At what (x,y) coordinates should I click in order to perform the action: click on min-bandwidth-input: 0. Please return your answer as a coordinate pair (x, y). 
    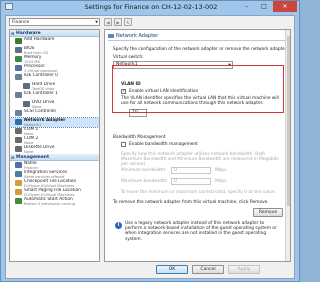
    Looking at the image, I should click on (191, 170).